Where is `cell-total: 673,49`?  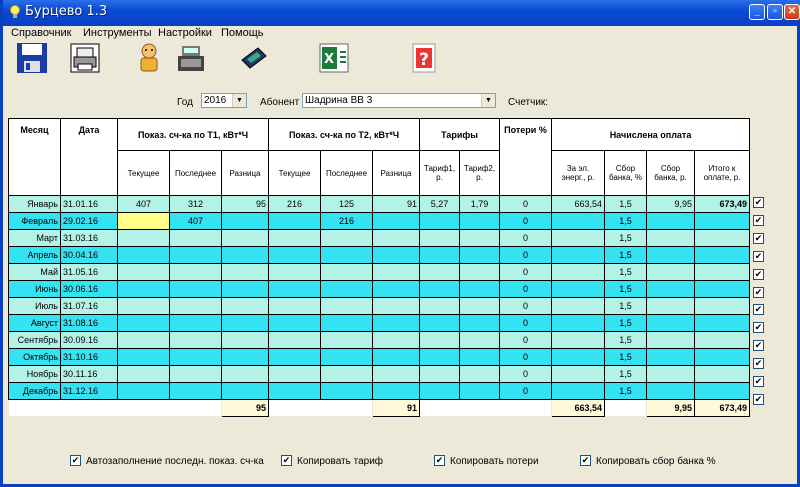 cell-total: 673,49 is located at coordinates (722, 204).